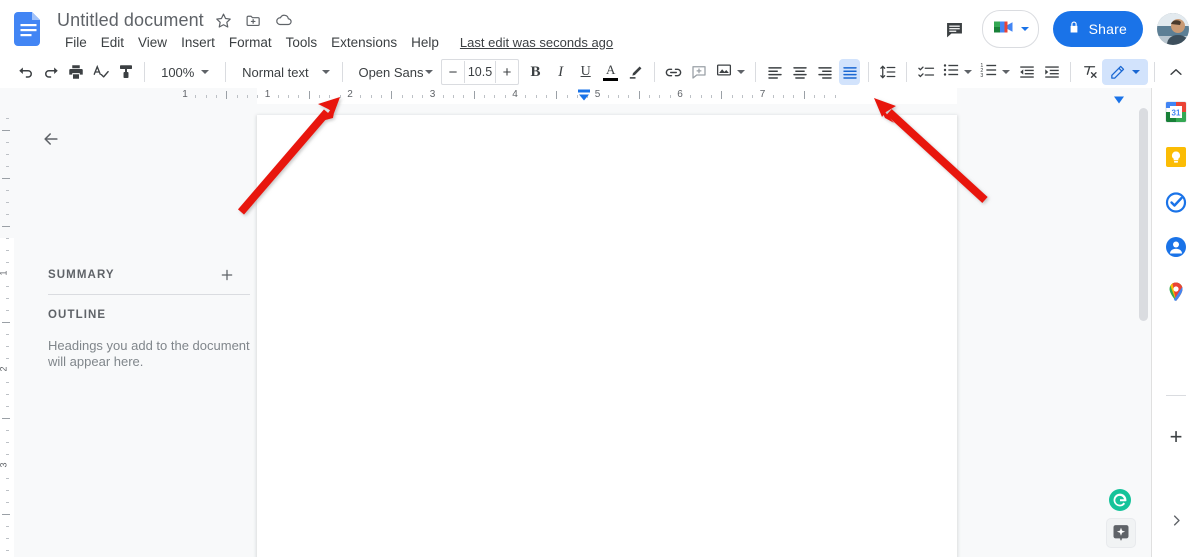 The image size is (1199, 557). What do you see at coordinates (585, 72) in the screenshot?
I see `underline-button: U` at bounding box center [585, 72].